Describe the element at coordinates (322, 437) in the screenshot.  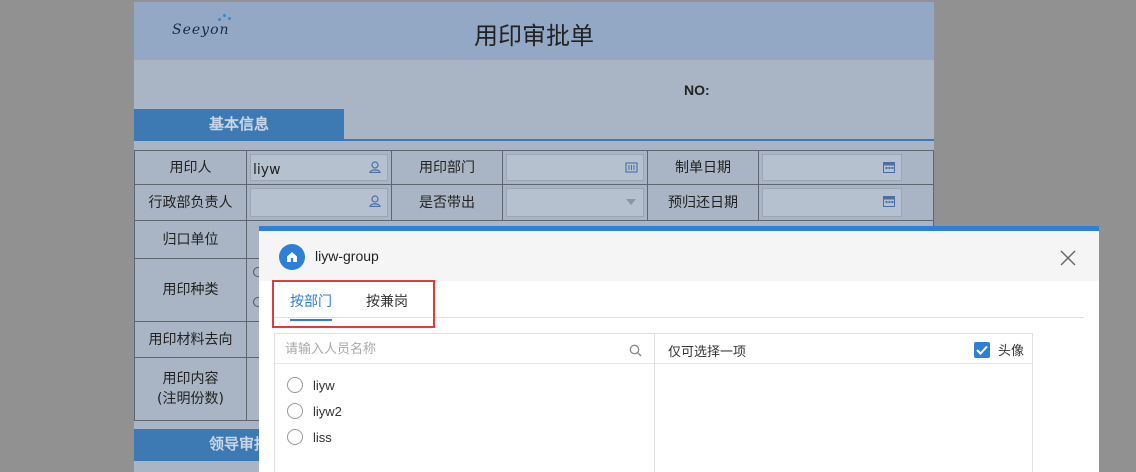
I see `person-name: liss` at that location.